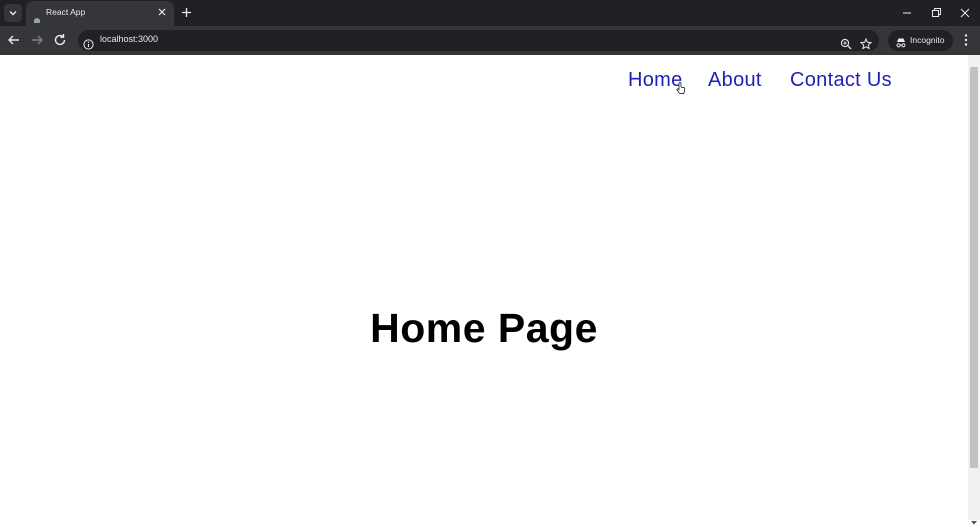 The width and height of the screenshot is (980, 530). Describe the element at coordinates (490, 13) in the screenshot. I see `browser-tab-strip: React App` at that location.